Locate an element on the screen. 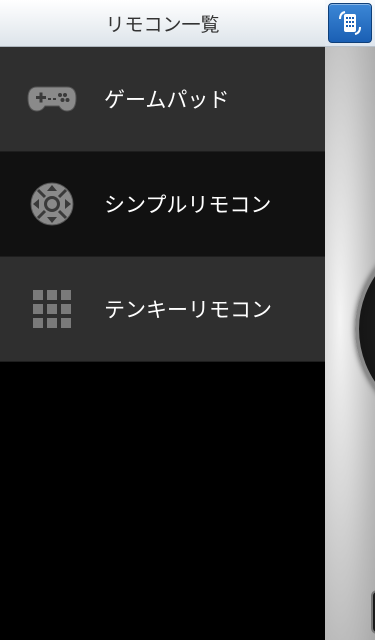 The height and width of the screenshot is (640, 375). keypad-icon is located at coordinates (350, 23).